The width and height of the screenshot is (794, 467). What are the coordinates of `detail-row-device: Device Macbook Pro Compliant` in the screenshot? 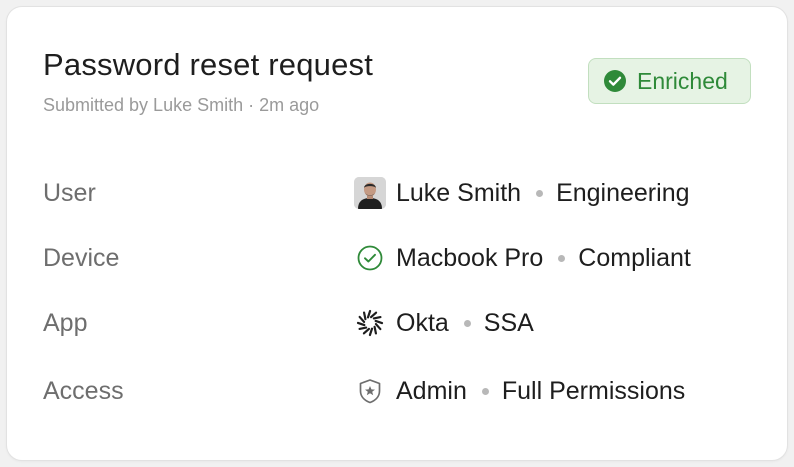 It's located at (397, 260).